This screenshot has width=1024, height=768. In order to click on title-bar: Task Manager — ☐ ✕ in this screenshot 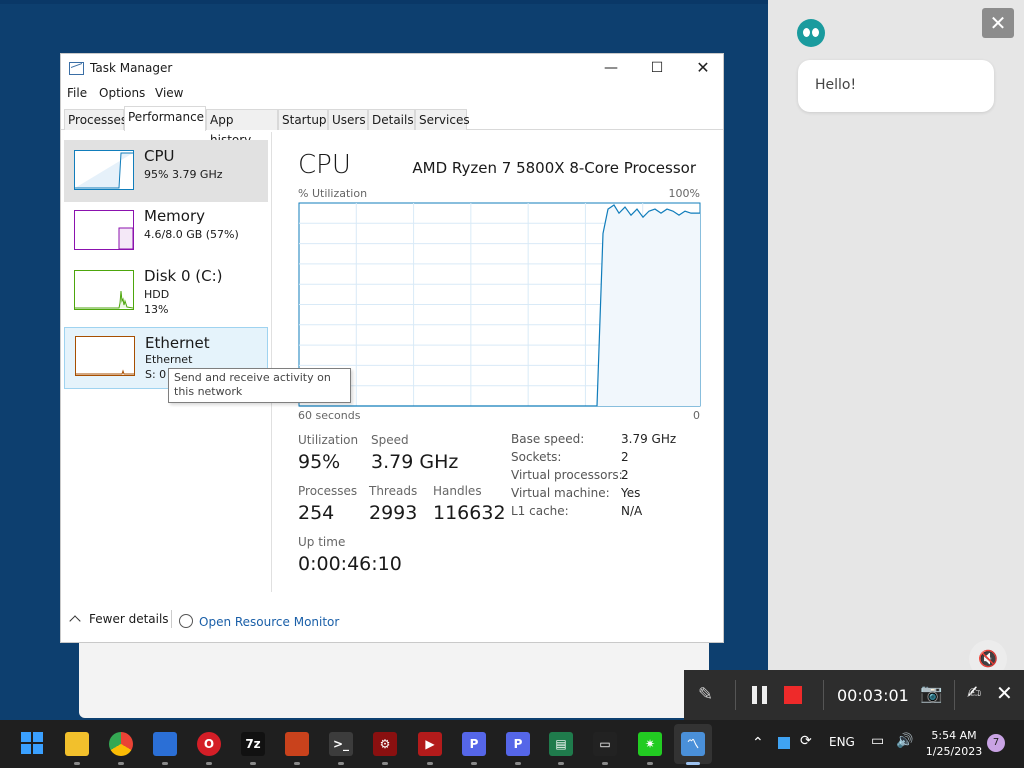, I will do `click(392, 69)`.